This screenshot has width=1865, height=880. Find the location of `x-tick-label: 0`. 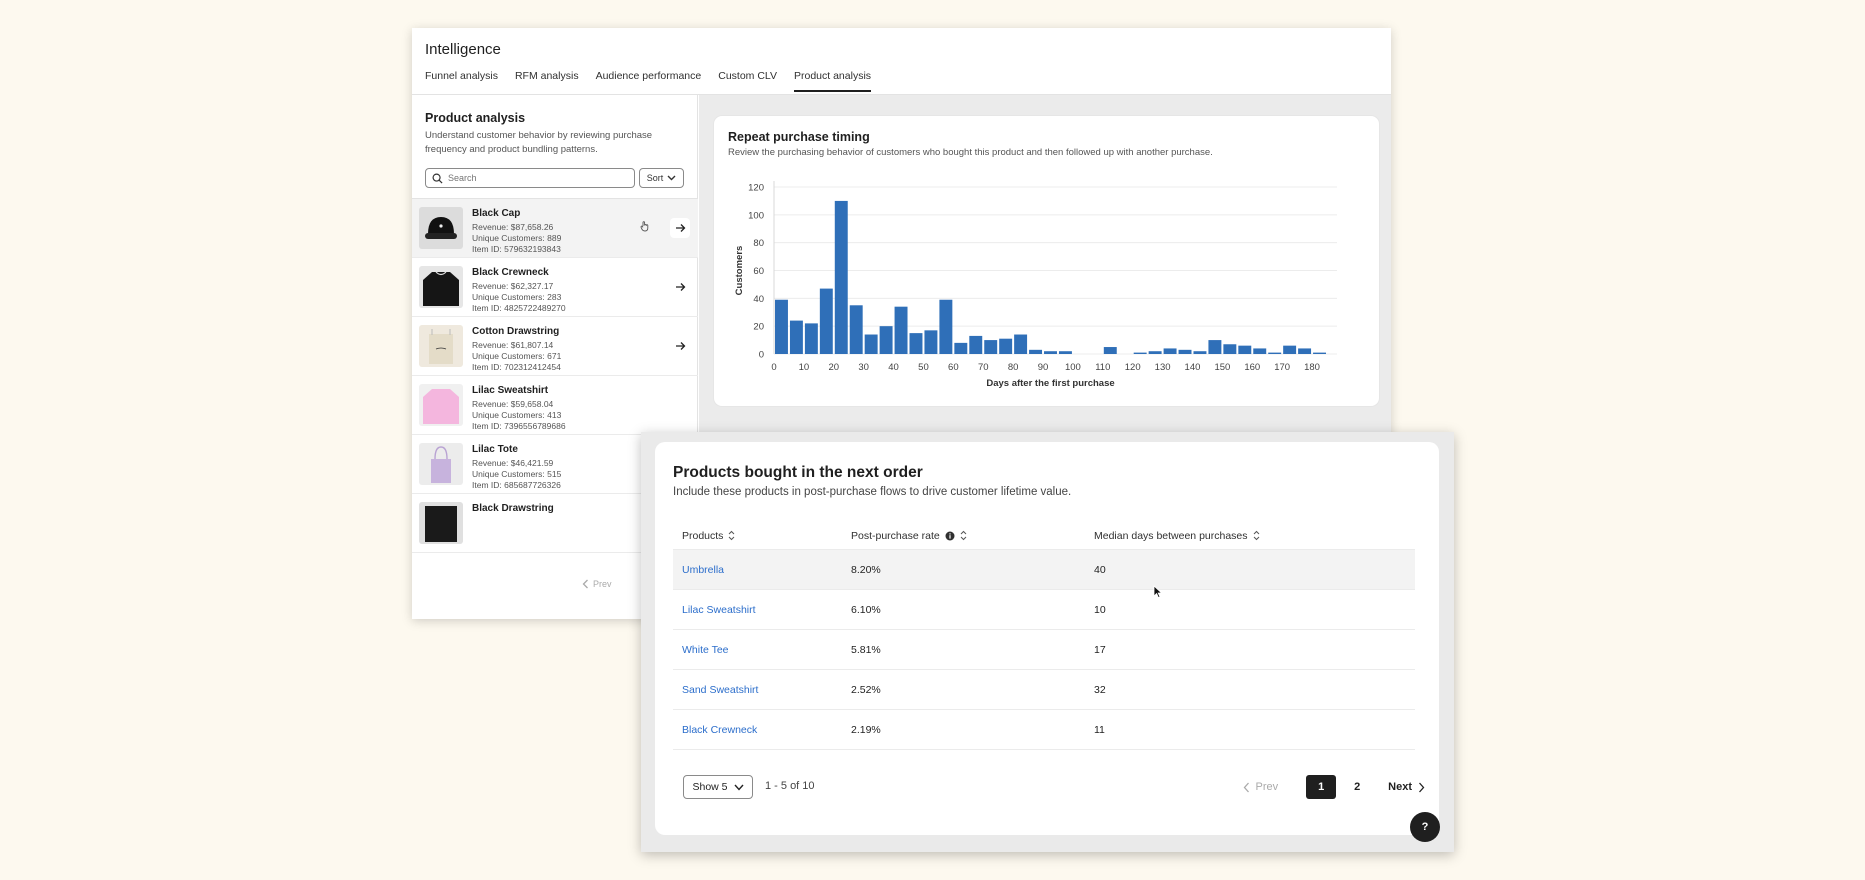

x-tick-label: 0 is located at coordinates (773, 367).